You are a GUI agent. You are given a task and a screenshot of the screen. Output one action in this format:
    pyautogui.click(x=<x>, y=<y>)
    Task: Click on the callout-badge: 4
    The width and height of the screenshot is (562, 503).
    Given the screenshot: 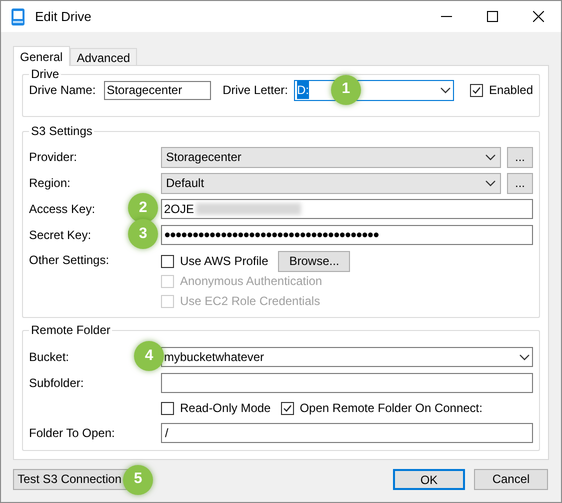 What is the action you would take?
    pyautogui.click(x=149, y=356)
    